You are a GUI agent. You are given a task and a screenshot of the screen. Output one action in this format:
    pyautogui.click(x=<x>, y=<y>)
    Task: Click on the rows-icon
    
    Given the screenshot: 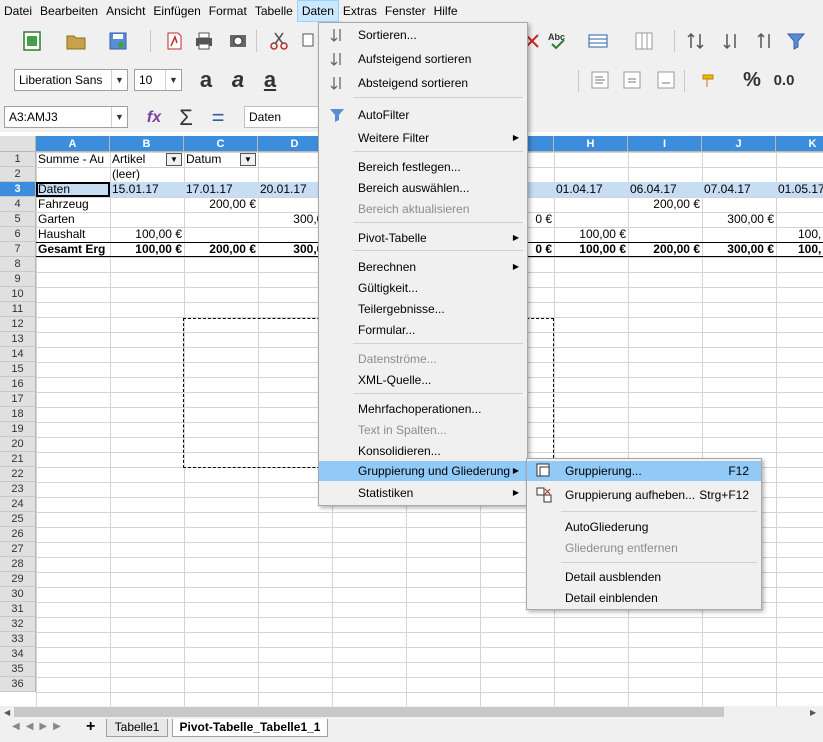 What is the action you would take?
    pyautogui.click(x=598, y=41)
    